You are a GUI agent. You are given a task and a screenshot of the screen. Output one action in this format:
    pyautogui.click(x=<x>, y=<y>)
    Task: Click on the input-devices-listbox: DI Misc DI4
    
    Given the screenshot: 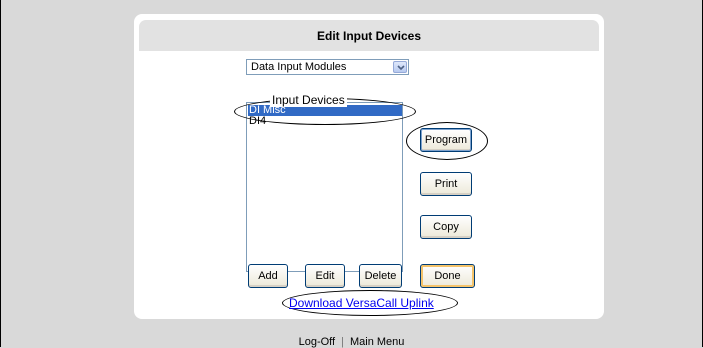 What is the action you would take?
    pyautogui.click(x=324, y=187)
    